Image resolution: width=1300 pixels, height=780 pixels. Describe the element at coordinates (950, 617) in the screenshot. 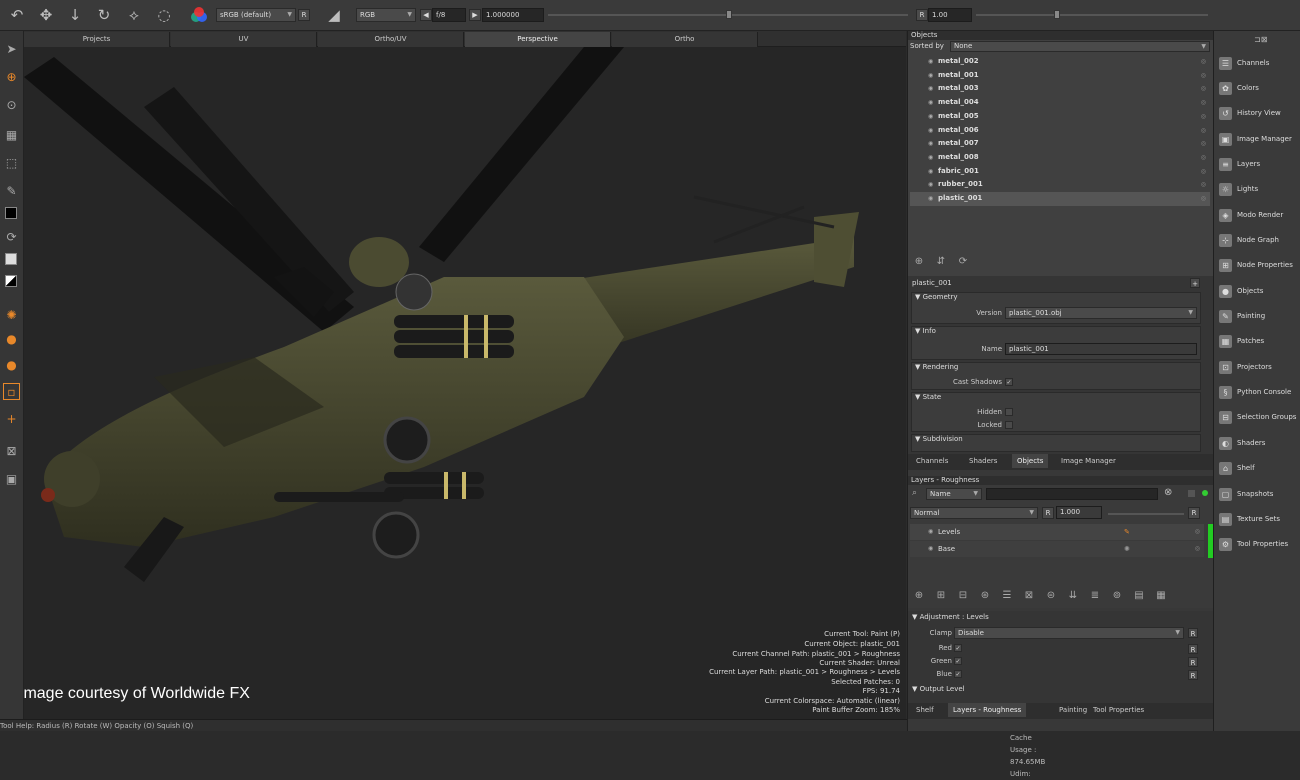

I see `adjustment-title: ▼ Adjustment : Levels` at that location.